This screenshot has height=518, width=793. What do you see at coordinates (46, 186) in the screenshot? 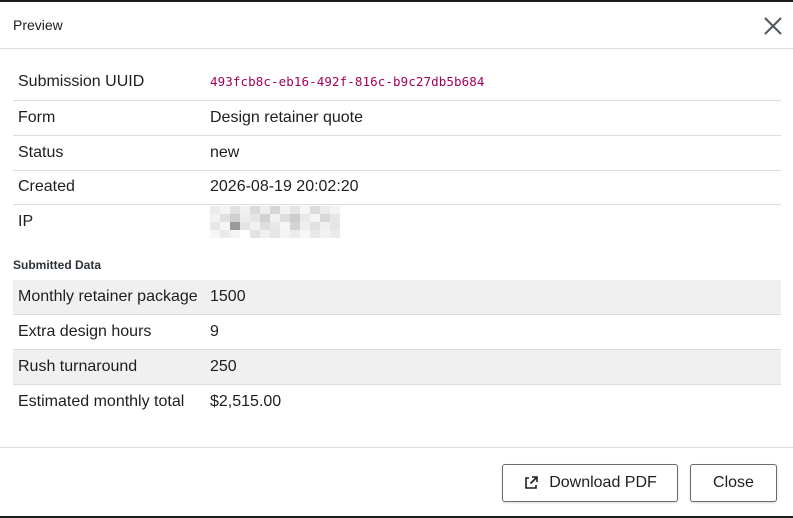
I see `detail-label: Created` at bounding box center [46, 186].